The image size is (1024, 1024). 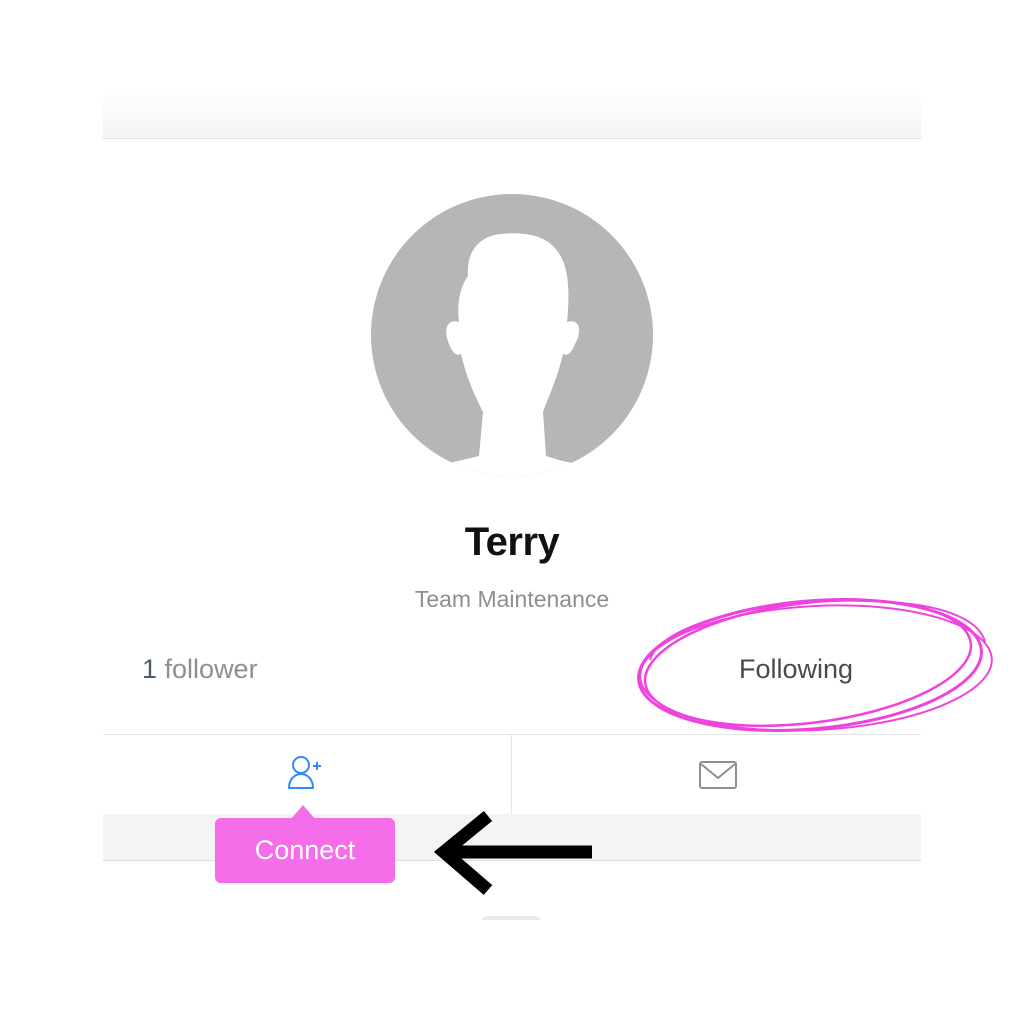 I want to click on following-link: Following, so click(x=796, y=669).